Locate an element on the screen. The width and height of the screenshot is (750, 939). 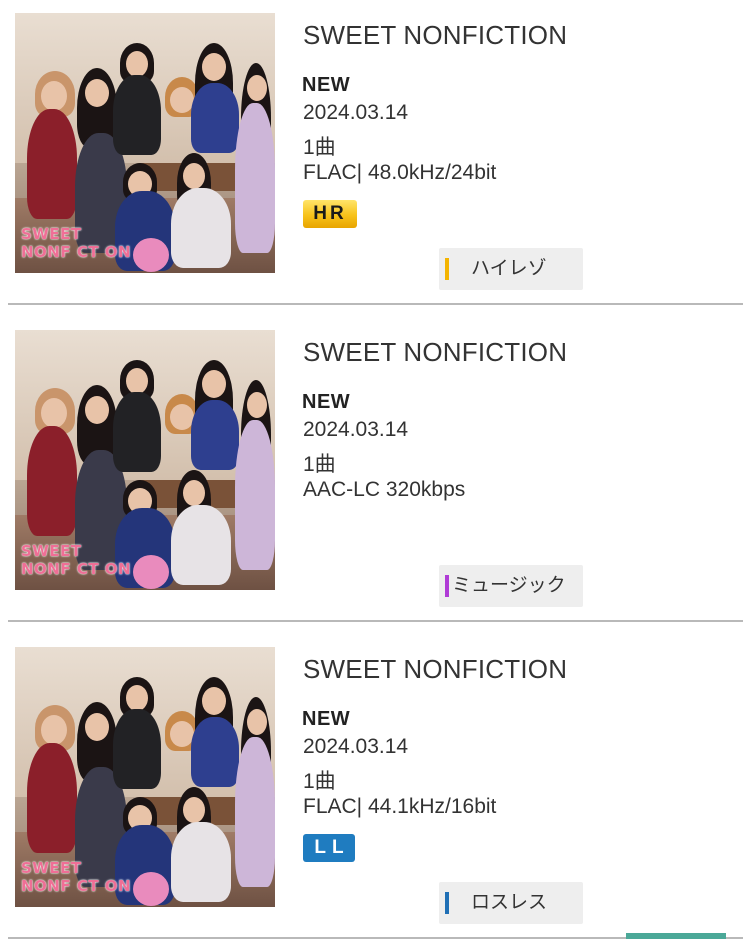
category-button-music: ミュージック is located at coordinates (511, 586).